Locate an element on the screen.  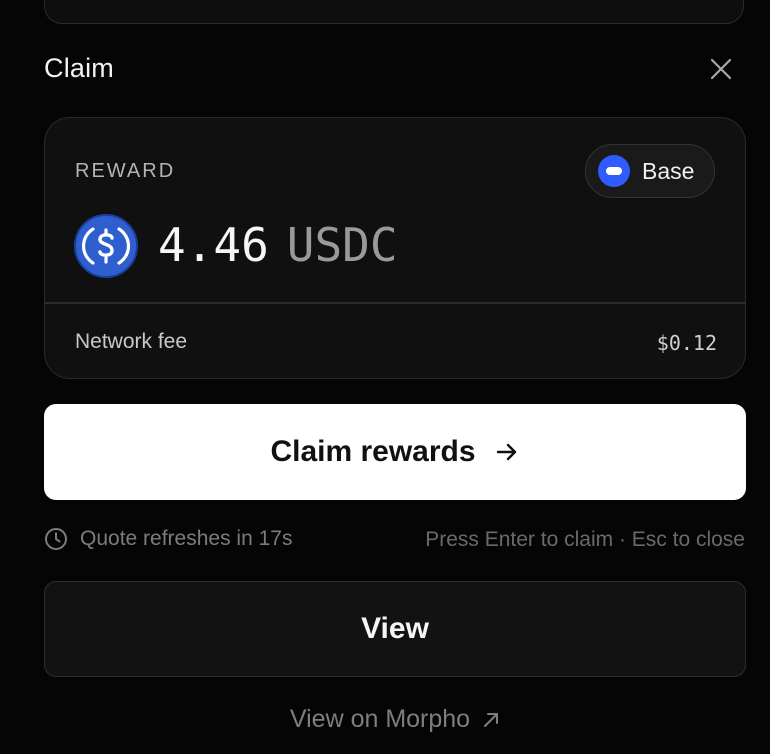
network-name: Base is located at coordinates (668, 170).